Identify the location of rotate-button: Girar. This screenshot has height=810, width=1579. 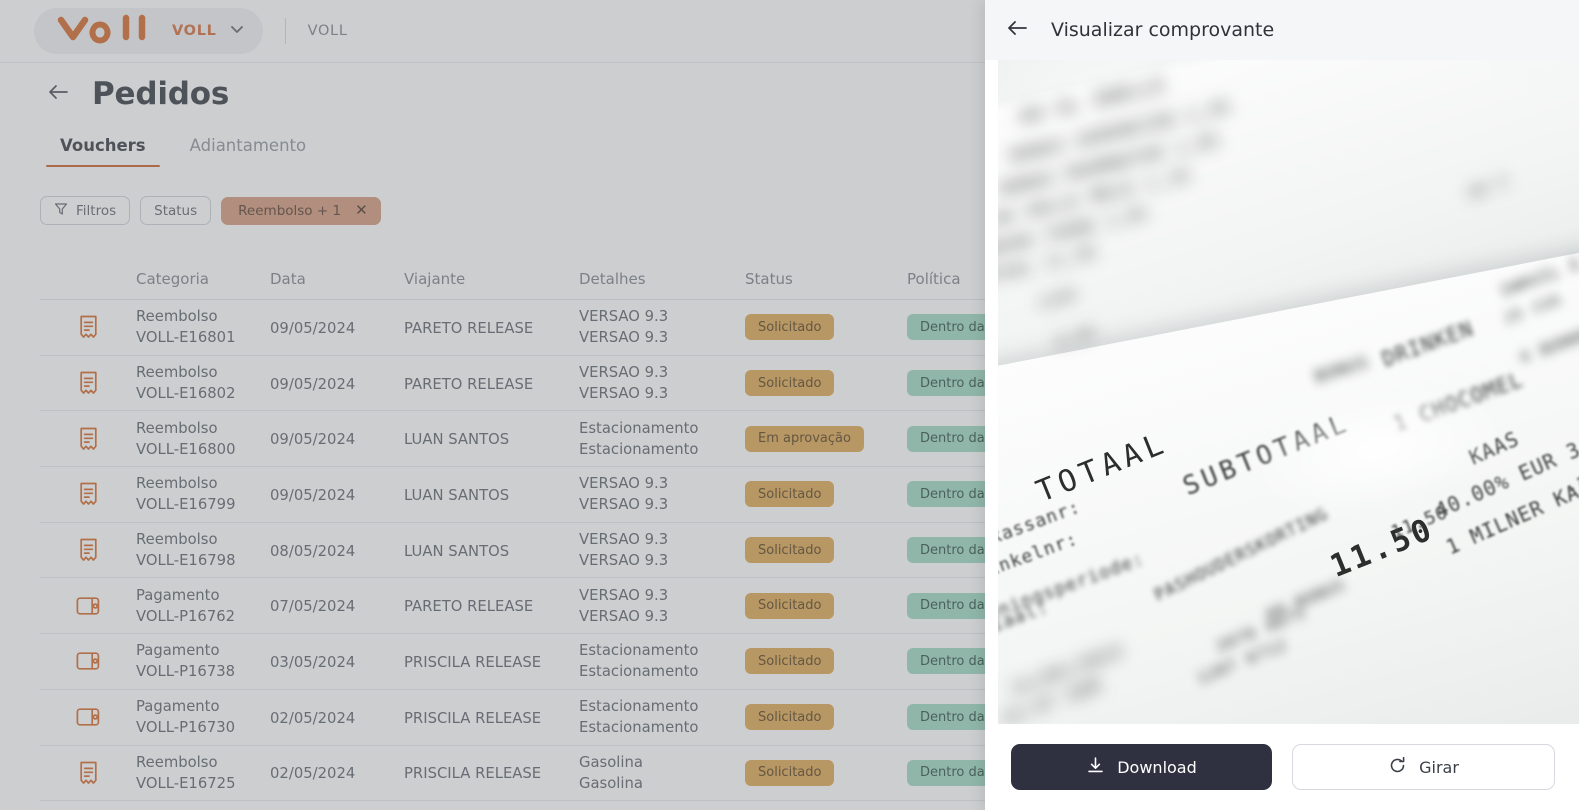
(1423, 767).